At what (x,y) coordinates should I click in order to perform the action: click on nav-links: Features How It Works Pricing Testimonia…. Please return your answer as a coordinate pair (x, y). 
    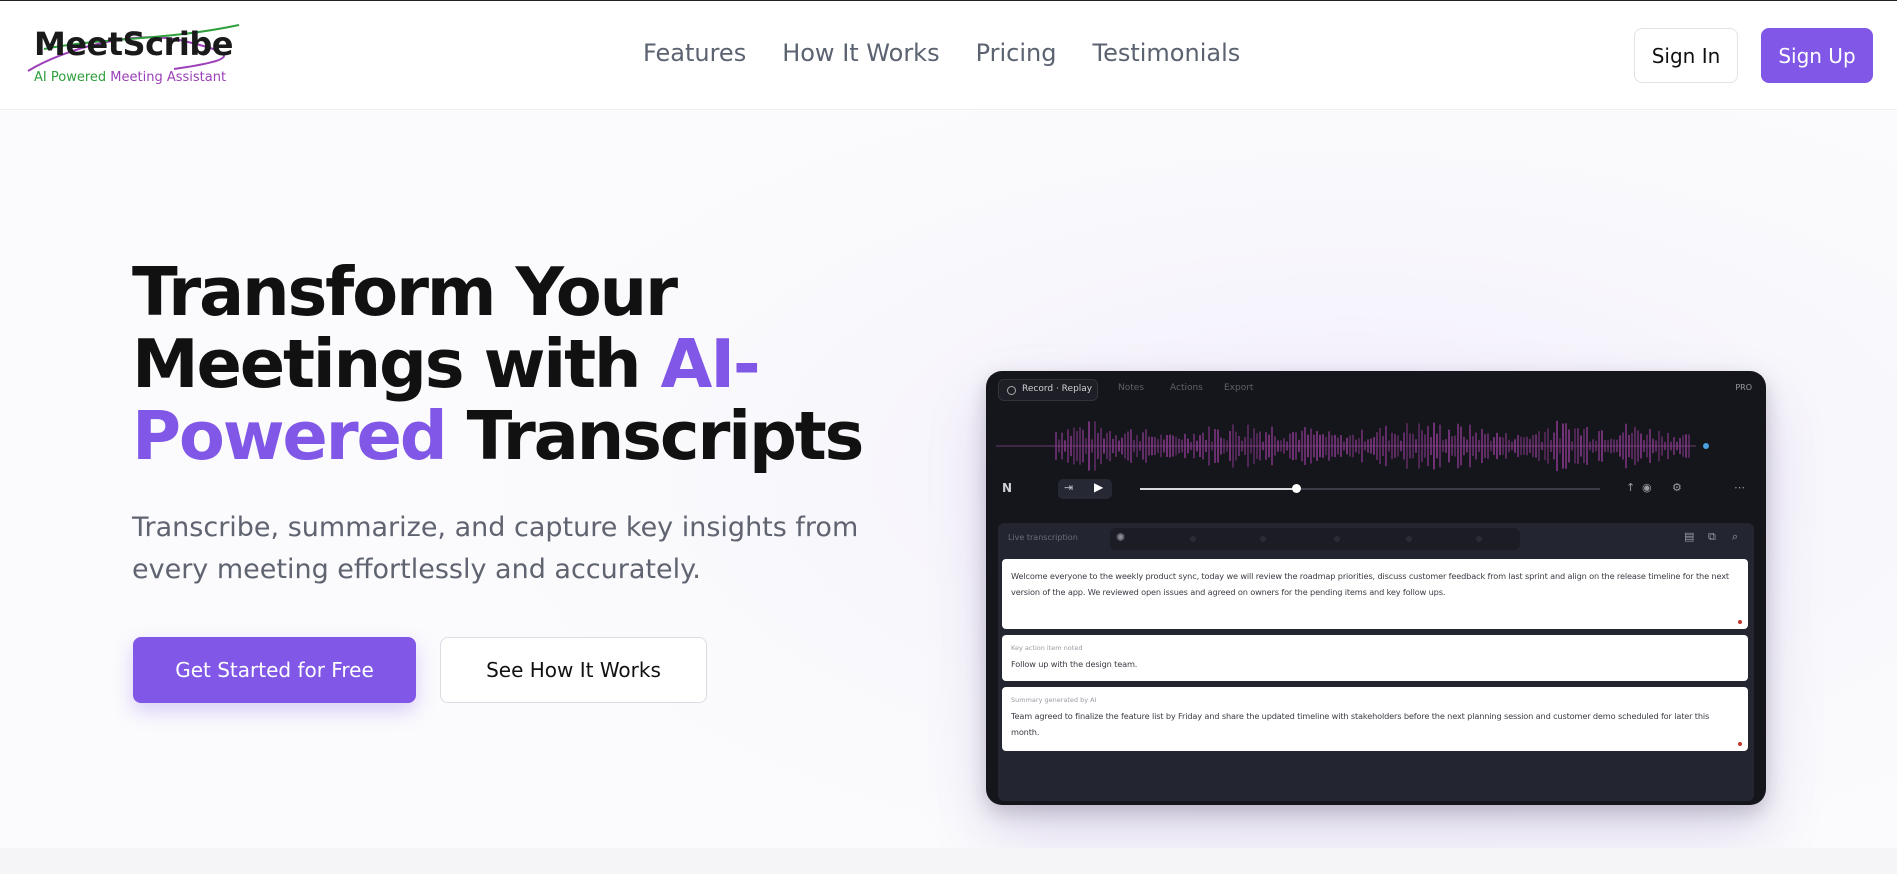
    Looking at the image, I should click on (941, 53).